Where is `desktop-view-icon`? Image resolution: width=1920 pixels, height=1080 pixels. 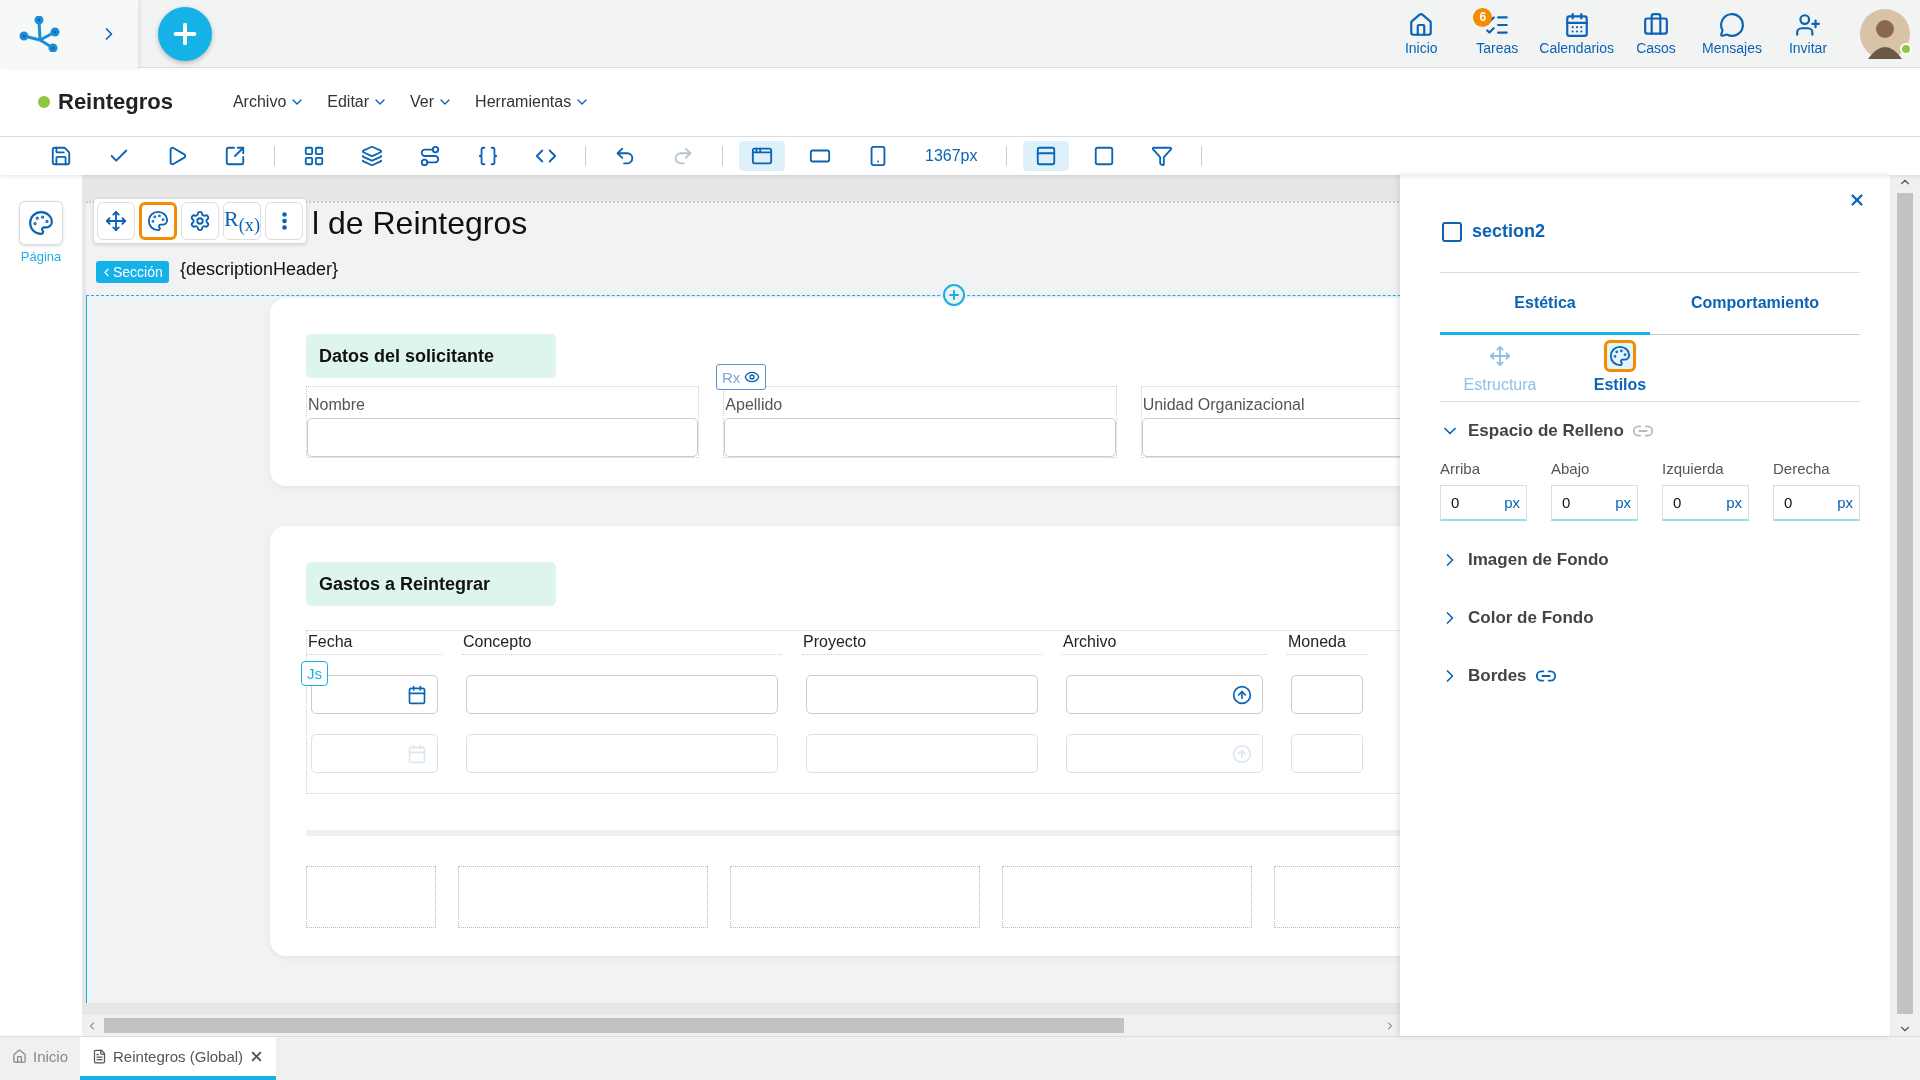
desktop-view-icon is located at coordinates (762, 156).